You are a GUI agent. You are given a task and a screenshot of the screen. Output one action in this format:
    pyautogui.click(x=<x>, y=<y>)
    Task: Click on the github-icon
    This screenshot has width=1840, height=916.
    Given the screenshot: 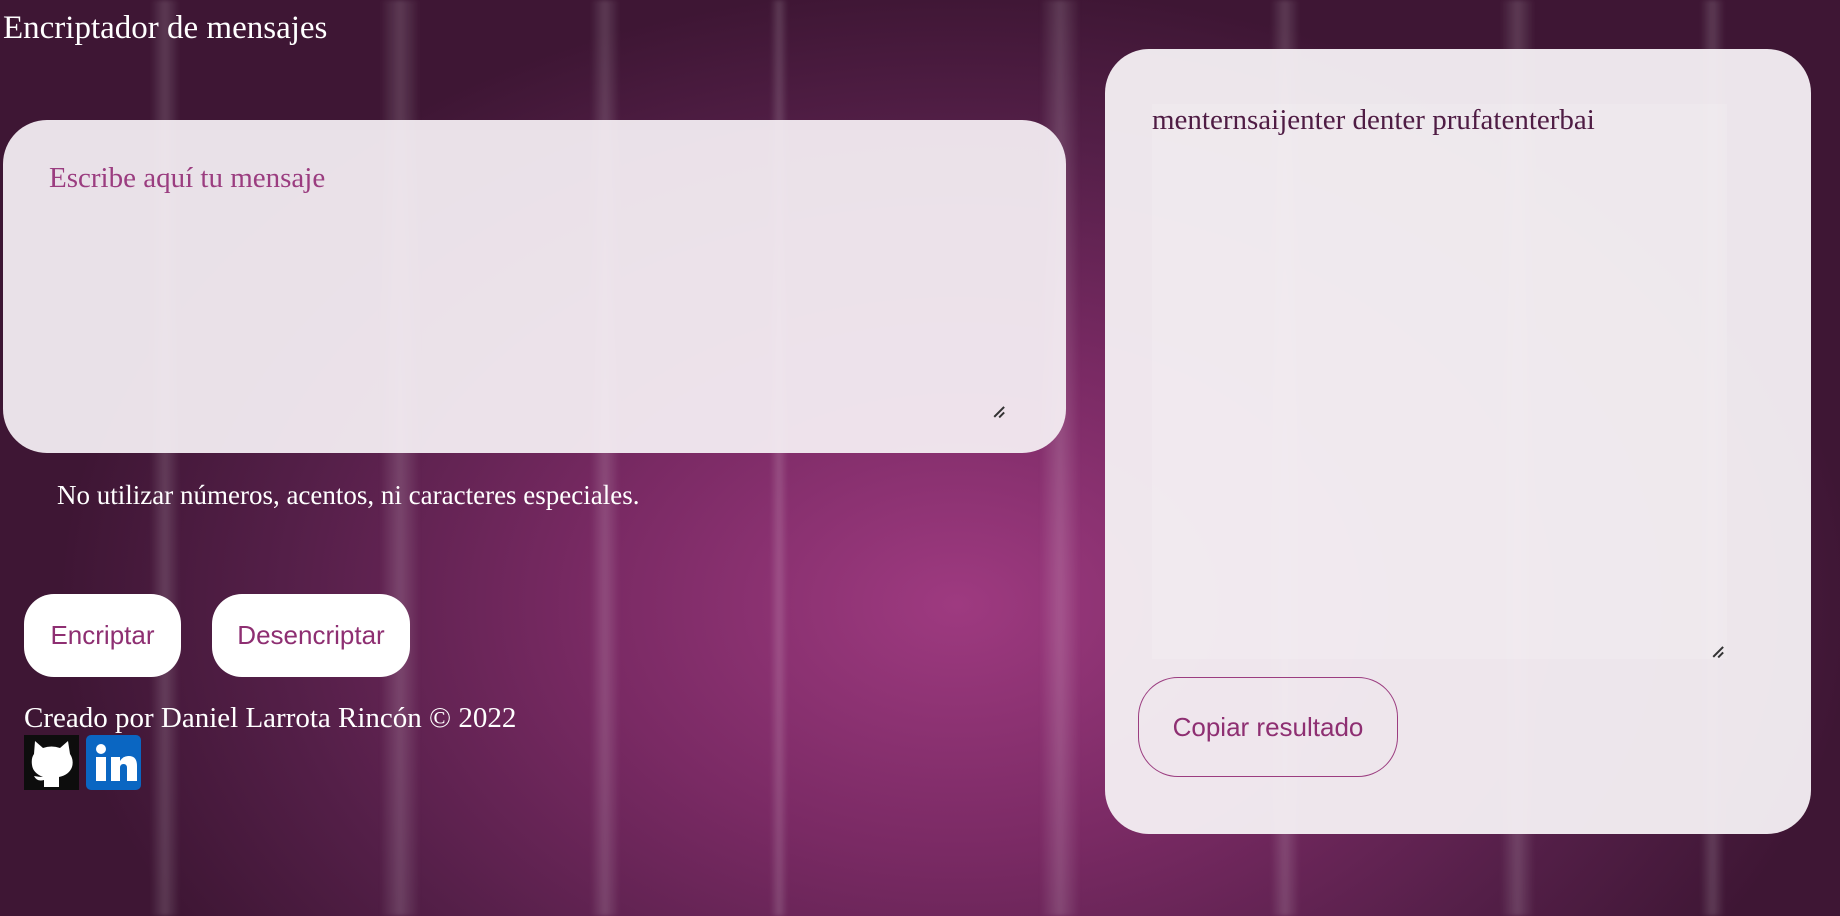 What is the action you would take?
    pyautogui.click(x=52, y=764)
    